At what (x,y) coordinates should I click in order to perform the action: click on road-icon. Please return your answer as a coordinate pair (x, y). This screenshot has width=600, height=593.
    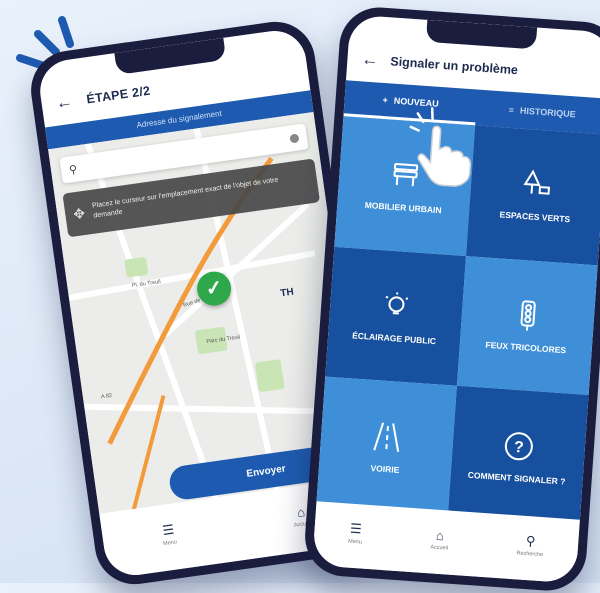
    Looking at the image, I should click on (387, 437).